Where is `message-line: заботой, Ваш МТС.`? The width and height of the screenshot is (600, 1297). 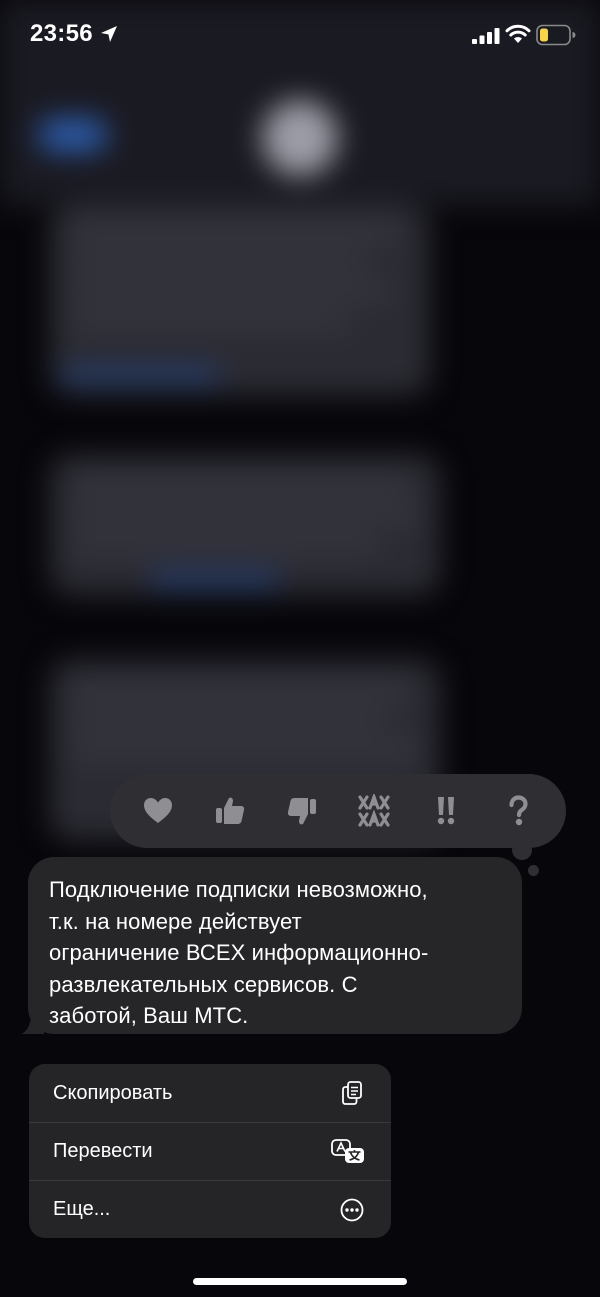 message-line: заботой, Ваш МТС. is located at coordinates (149, 1015).